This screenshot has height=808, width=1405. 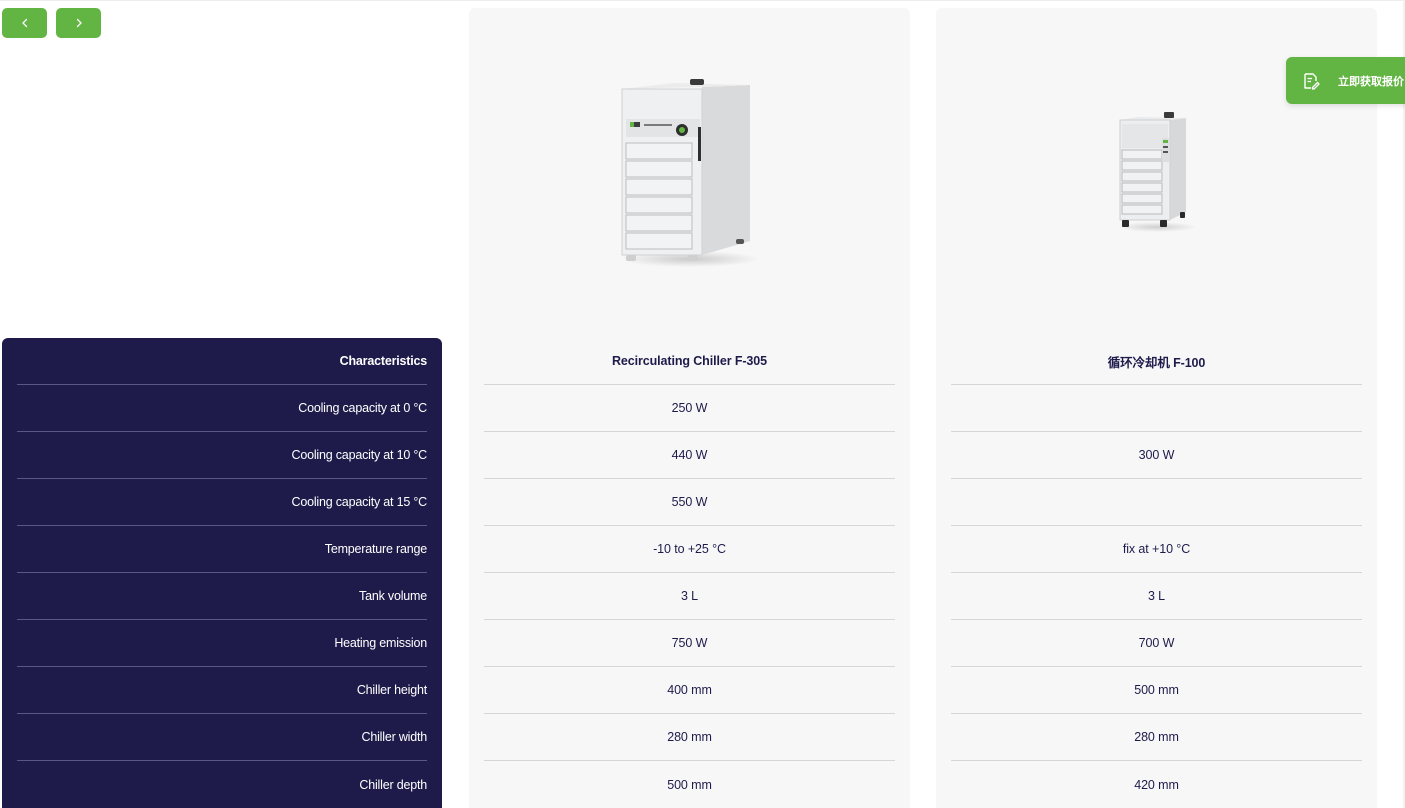 I want to click on chiller-f305-image, so click(x=689, y=173).